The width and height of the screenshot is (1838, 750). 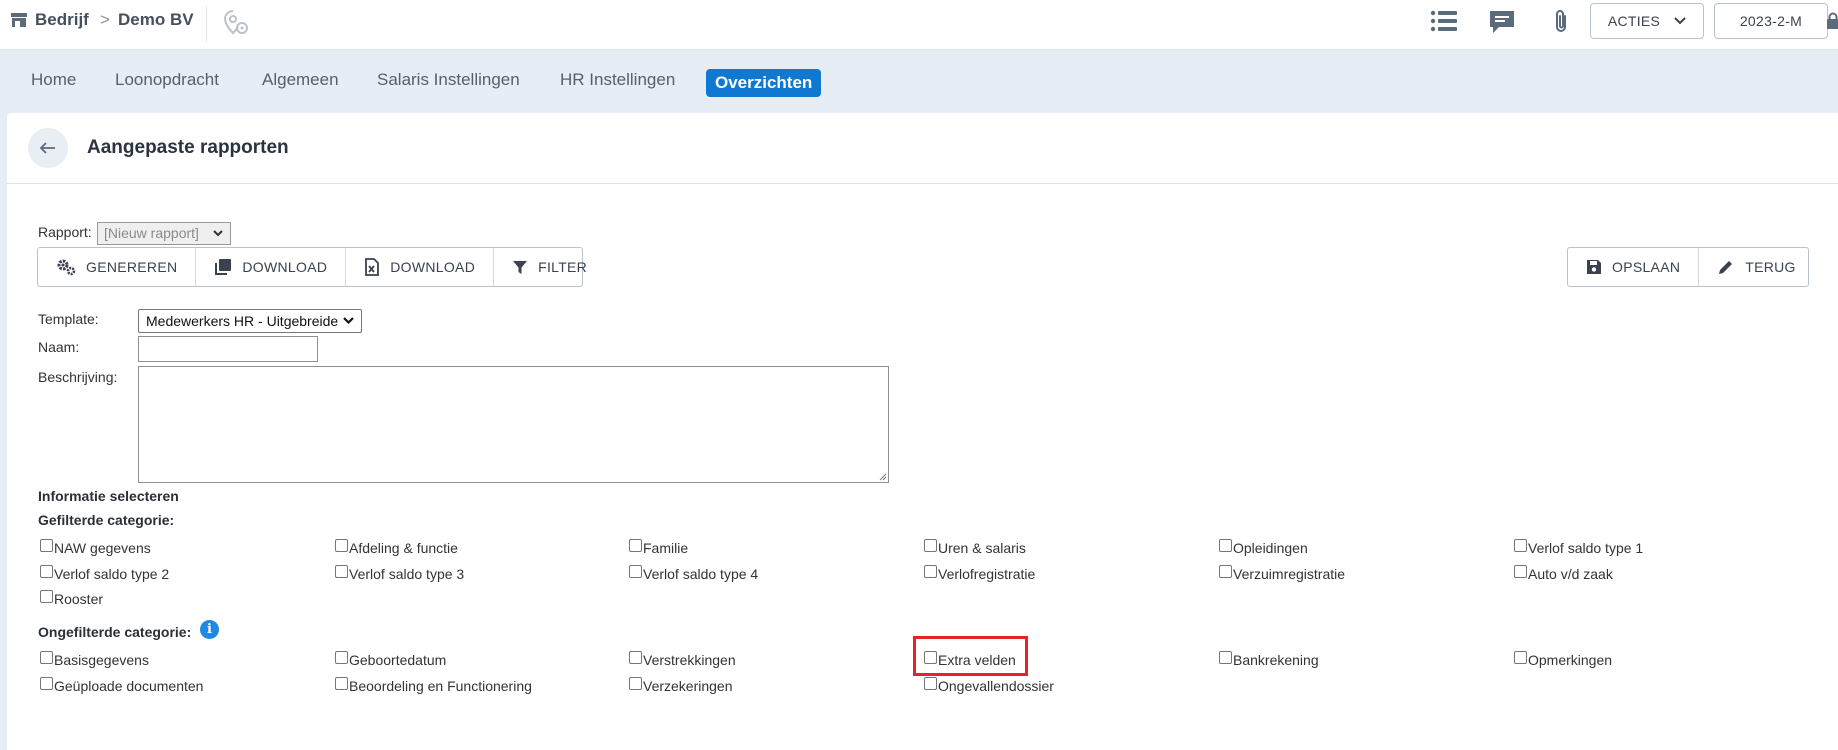 I want to click on checkbox-verlof-saldo-type-1: Verlof saldo type 1, so click(x=1578, y=547).